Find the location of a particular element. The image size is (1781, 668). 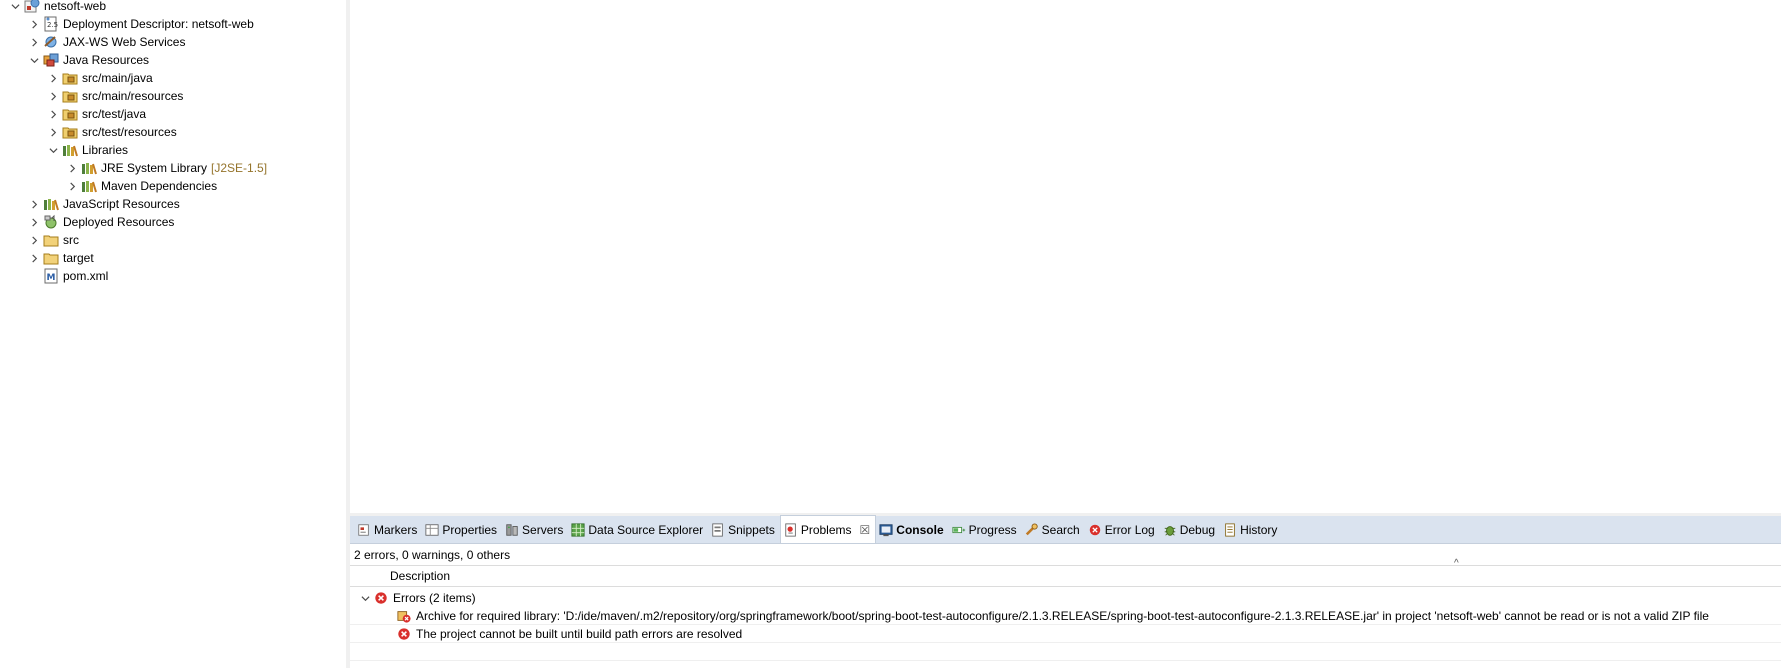

web-services-icon is located at coordinates (51, 42).